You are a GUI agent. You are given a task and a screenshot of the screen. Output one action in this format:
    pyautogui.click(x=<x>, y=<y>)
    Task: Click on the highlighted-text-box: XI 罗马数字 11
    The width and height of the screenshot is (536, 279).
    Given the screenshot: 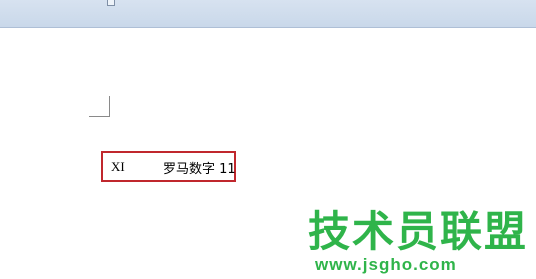 What is the action you would take?
    pyautogui.click(x=168, y=166)
    